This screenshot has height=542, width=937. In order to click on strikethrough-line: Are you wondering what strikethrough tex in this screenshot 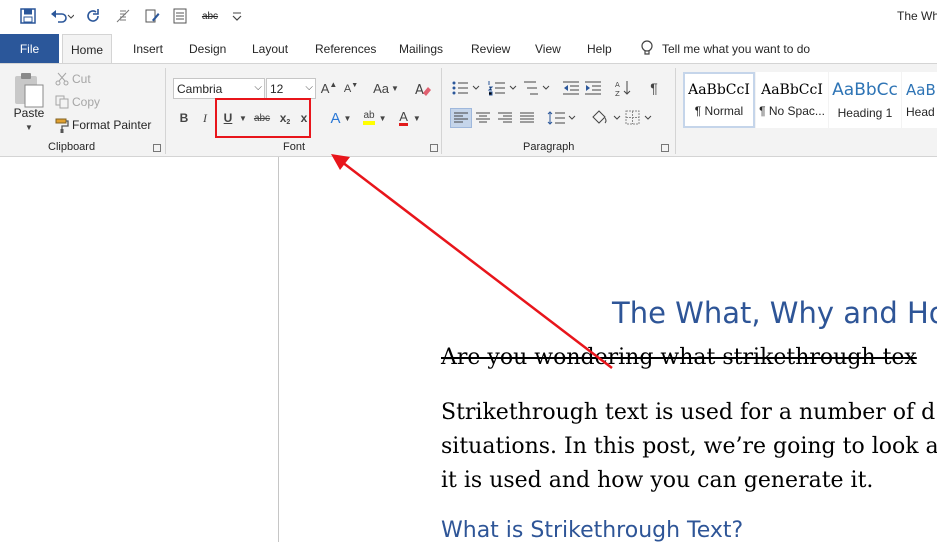, I will do `click(679, 357)`.